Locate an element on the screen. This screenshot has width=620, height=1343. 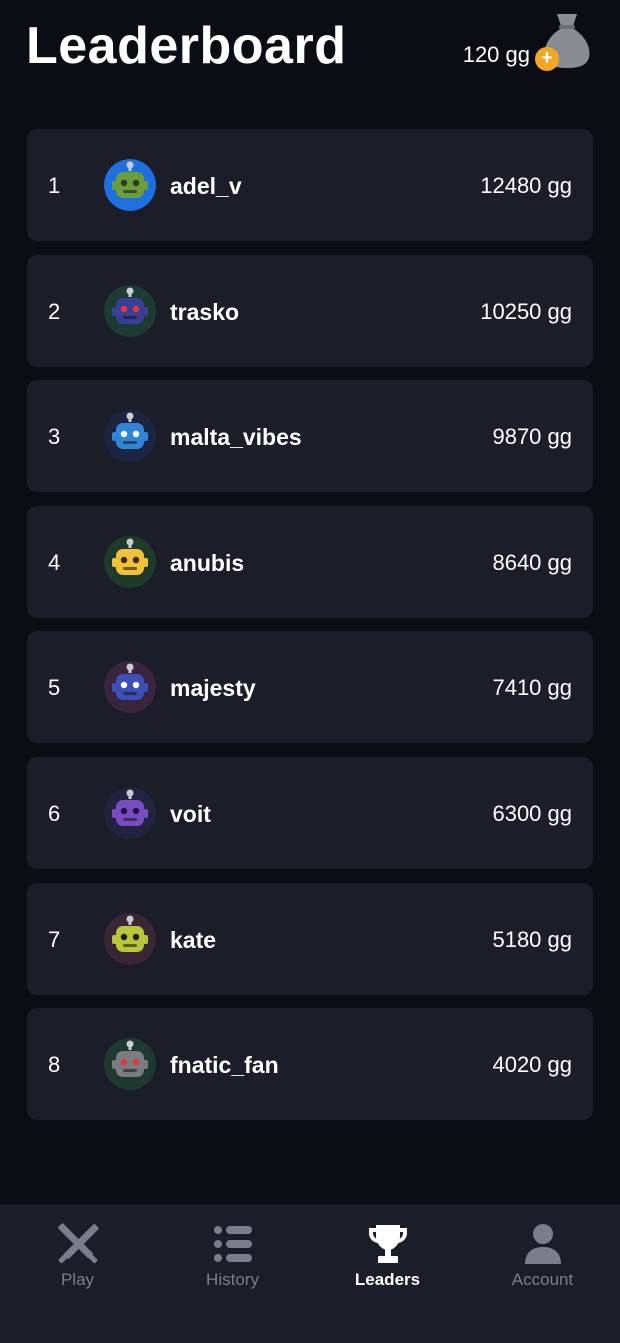
player-score: 9870 gg is located at coordinates (532, 437).